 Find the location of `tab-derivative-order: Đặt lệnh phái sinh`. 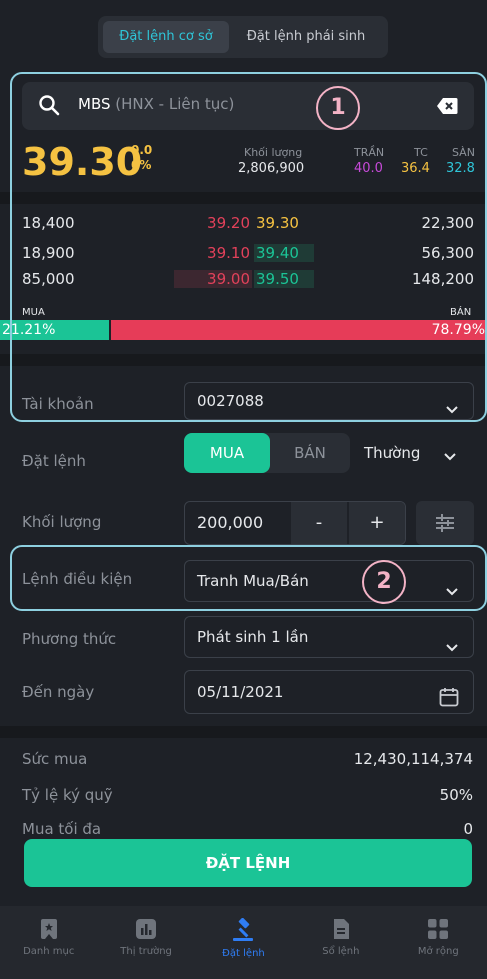

tab-derivative-order: Đặt lệnh phái sinh is located at coordinates (306, 37).